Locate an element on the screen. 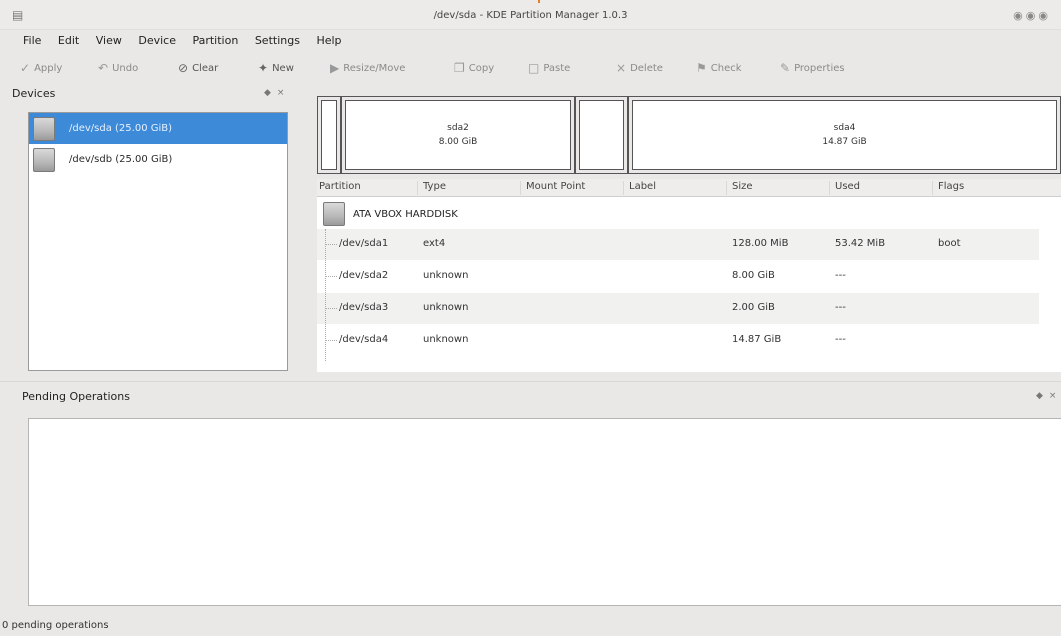  col-partition: Partition is located at coordinates (339, 188).